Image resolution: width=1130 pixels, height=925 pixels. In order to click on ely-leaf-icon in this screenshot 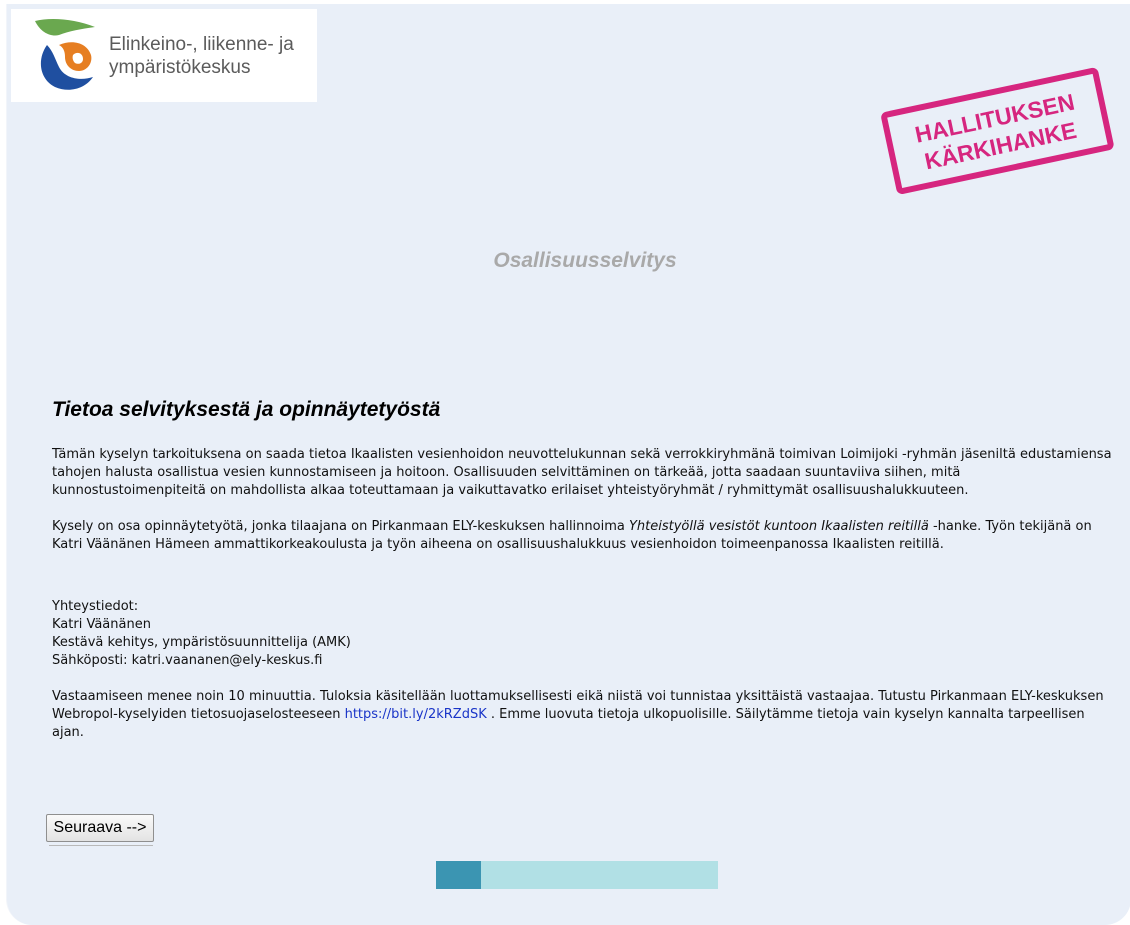, I will do `click(65, 54)`.